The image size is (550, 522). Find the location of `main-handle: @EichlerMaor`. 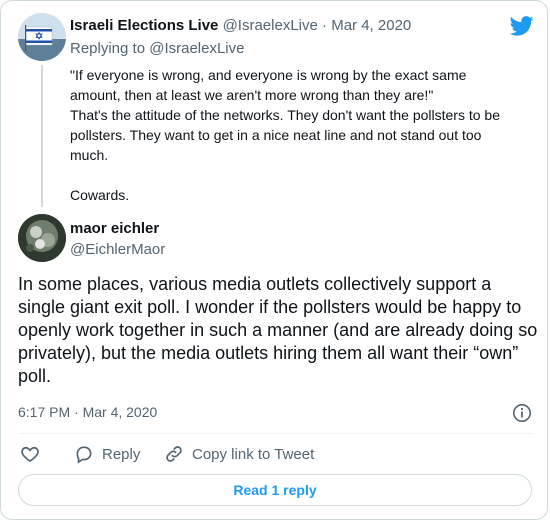

main-handle: @EichlerMaor is located at coordinates (117, 249).